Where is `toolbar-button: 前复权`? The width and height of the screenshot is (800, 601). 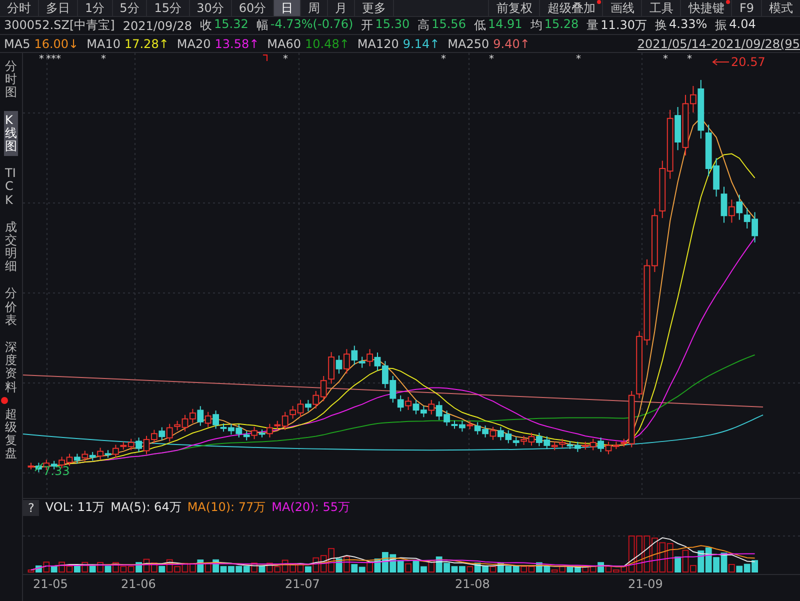 toolbar-button: 前复权 is located at coordinates (514, 8).